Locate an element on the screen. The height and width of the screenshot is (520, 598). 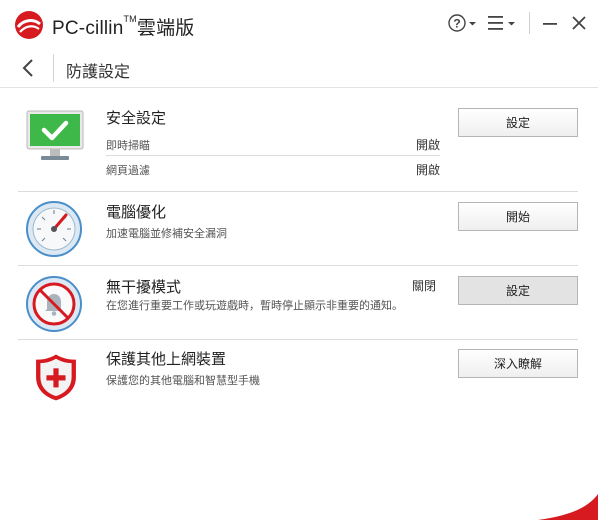
monitor-check-icon is located at coordinates (55, 135).